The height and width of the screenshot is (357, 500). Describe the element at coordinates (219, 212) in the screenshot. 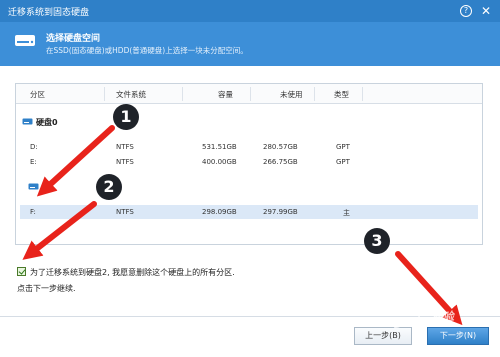

I see `capacity-cell: 298.09GB` at that location.